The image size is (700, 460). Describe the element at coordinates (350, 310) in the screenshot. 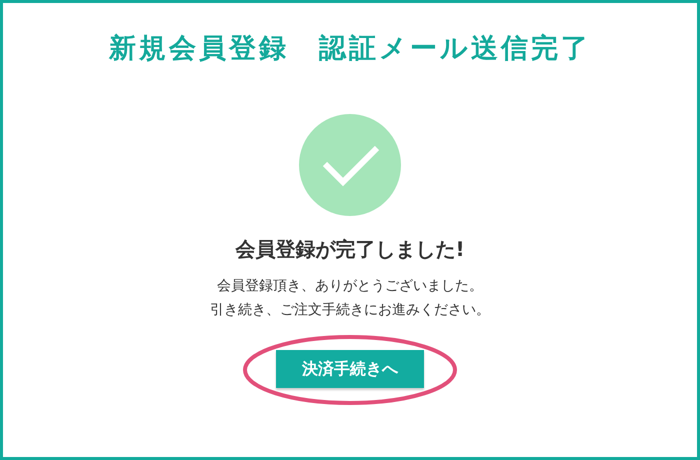

I see `message-line: 引き続き、ご注文手続きにお進みください。` at that location.